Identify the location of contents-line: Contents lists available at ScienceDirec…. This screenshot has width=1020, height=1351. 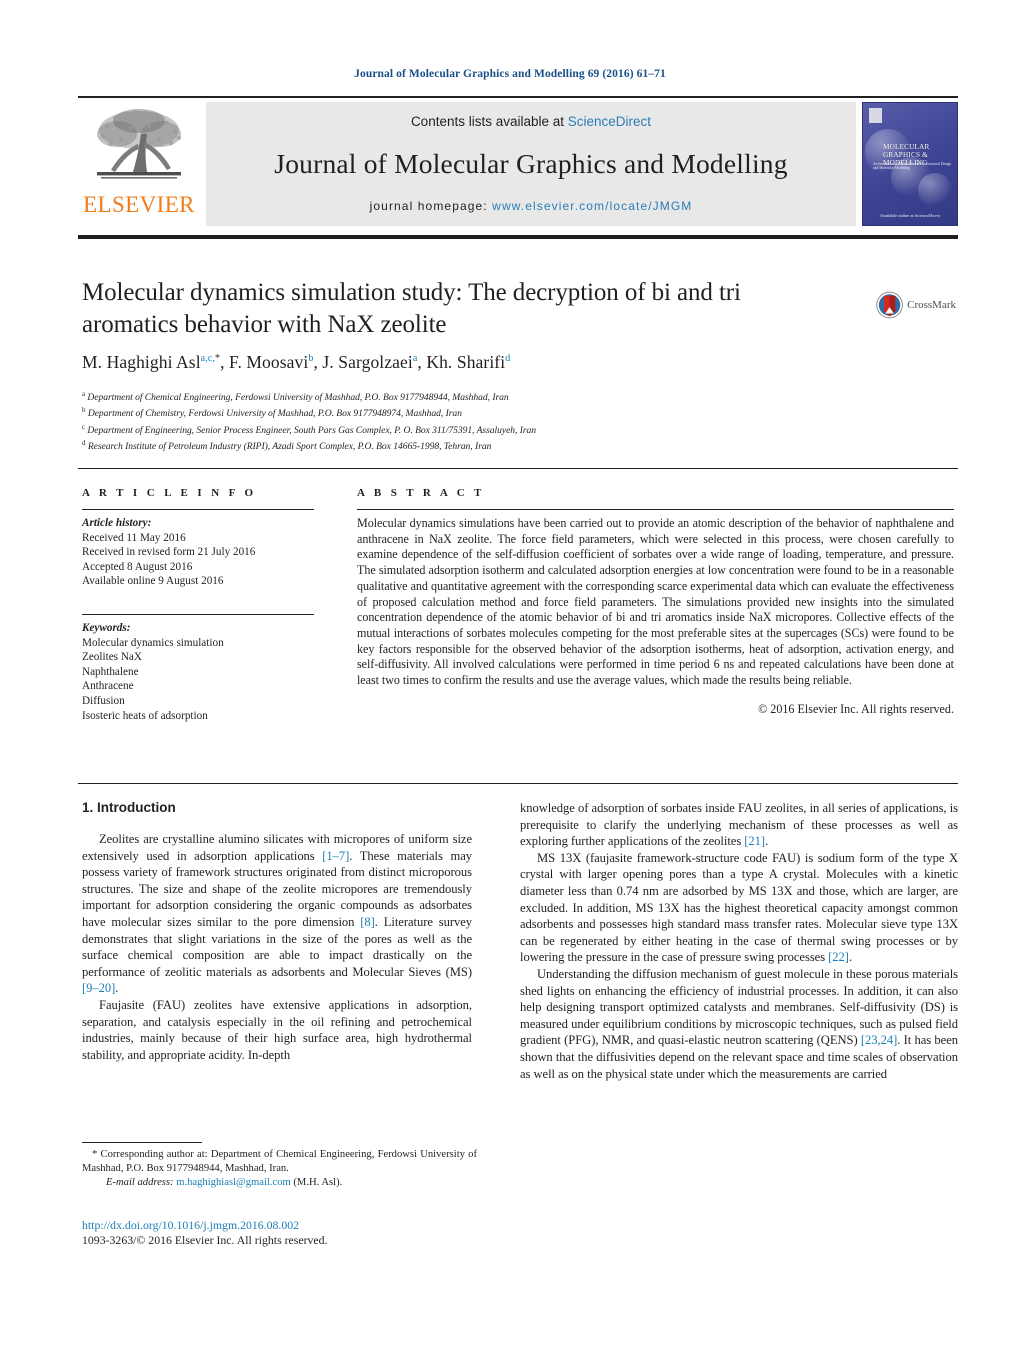
(531, 121).